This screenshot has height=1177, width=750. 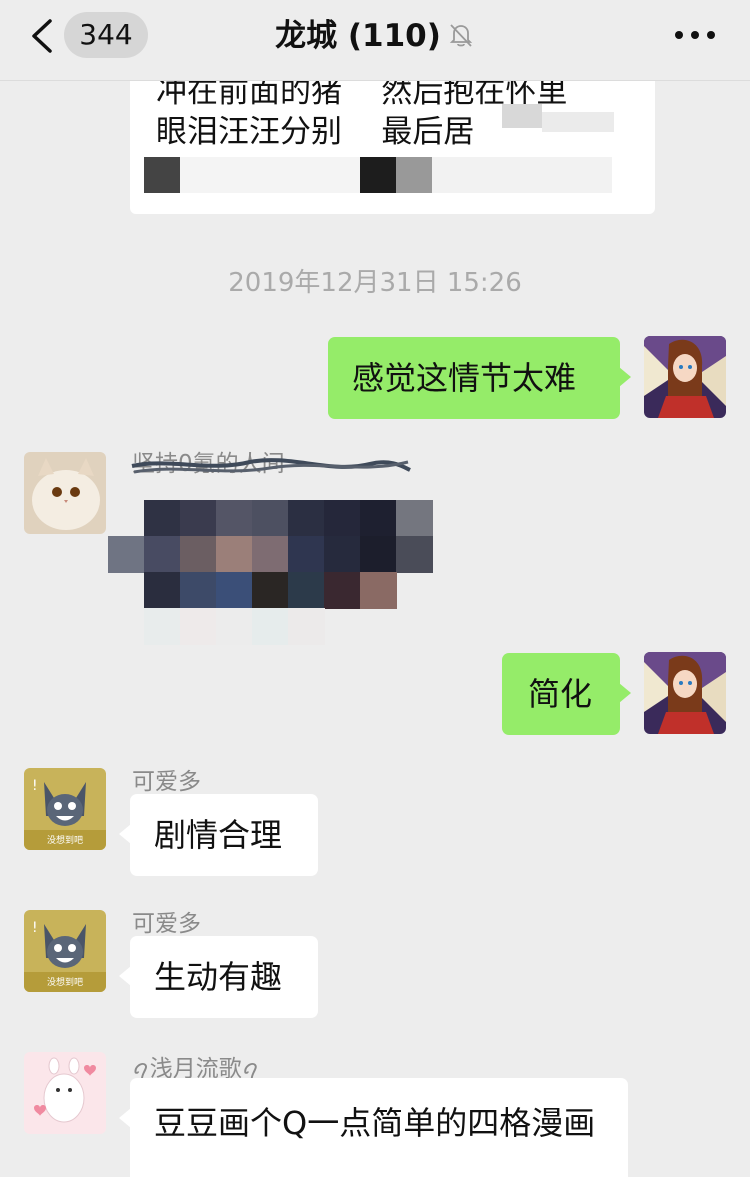 What do you see at coordinates (358, 36) in the screenshot?
I see `group-name: 龙城 (110)` at bounding box center [358, 36].